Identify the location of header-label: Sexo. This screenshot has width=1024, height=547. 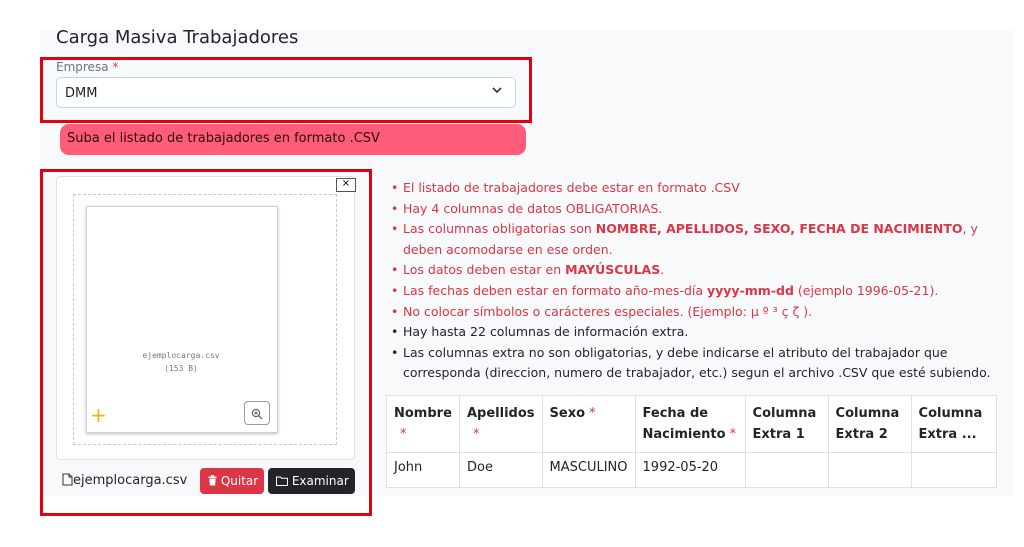
(567, 413).